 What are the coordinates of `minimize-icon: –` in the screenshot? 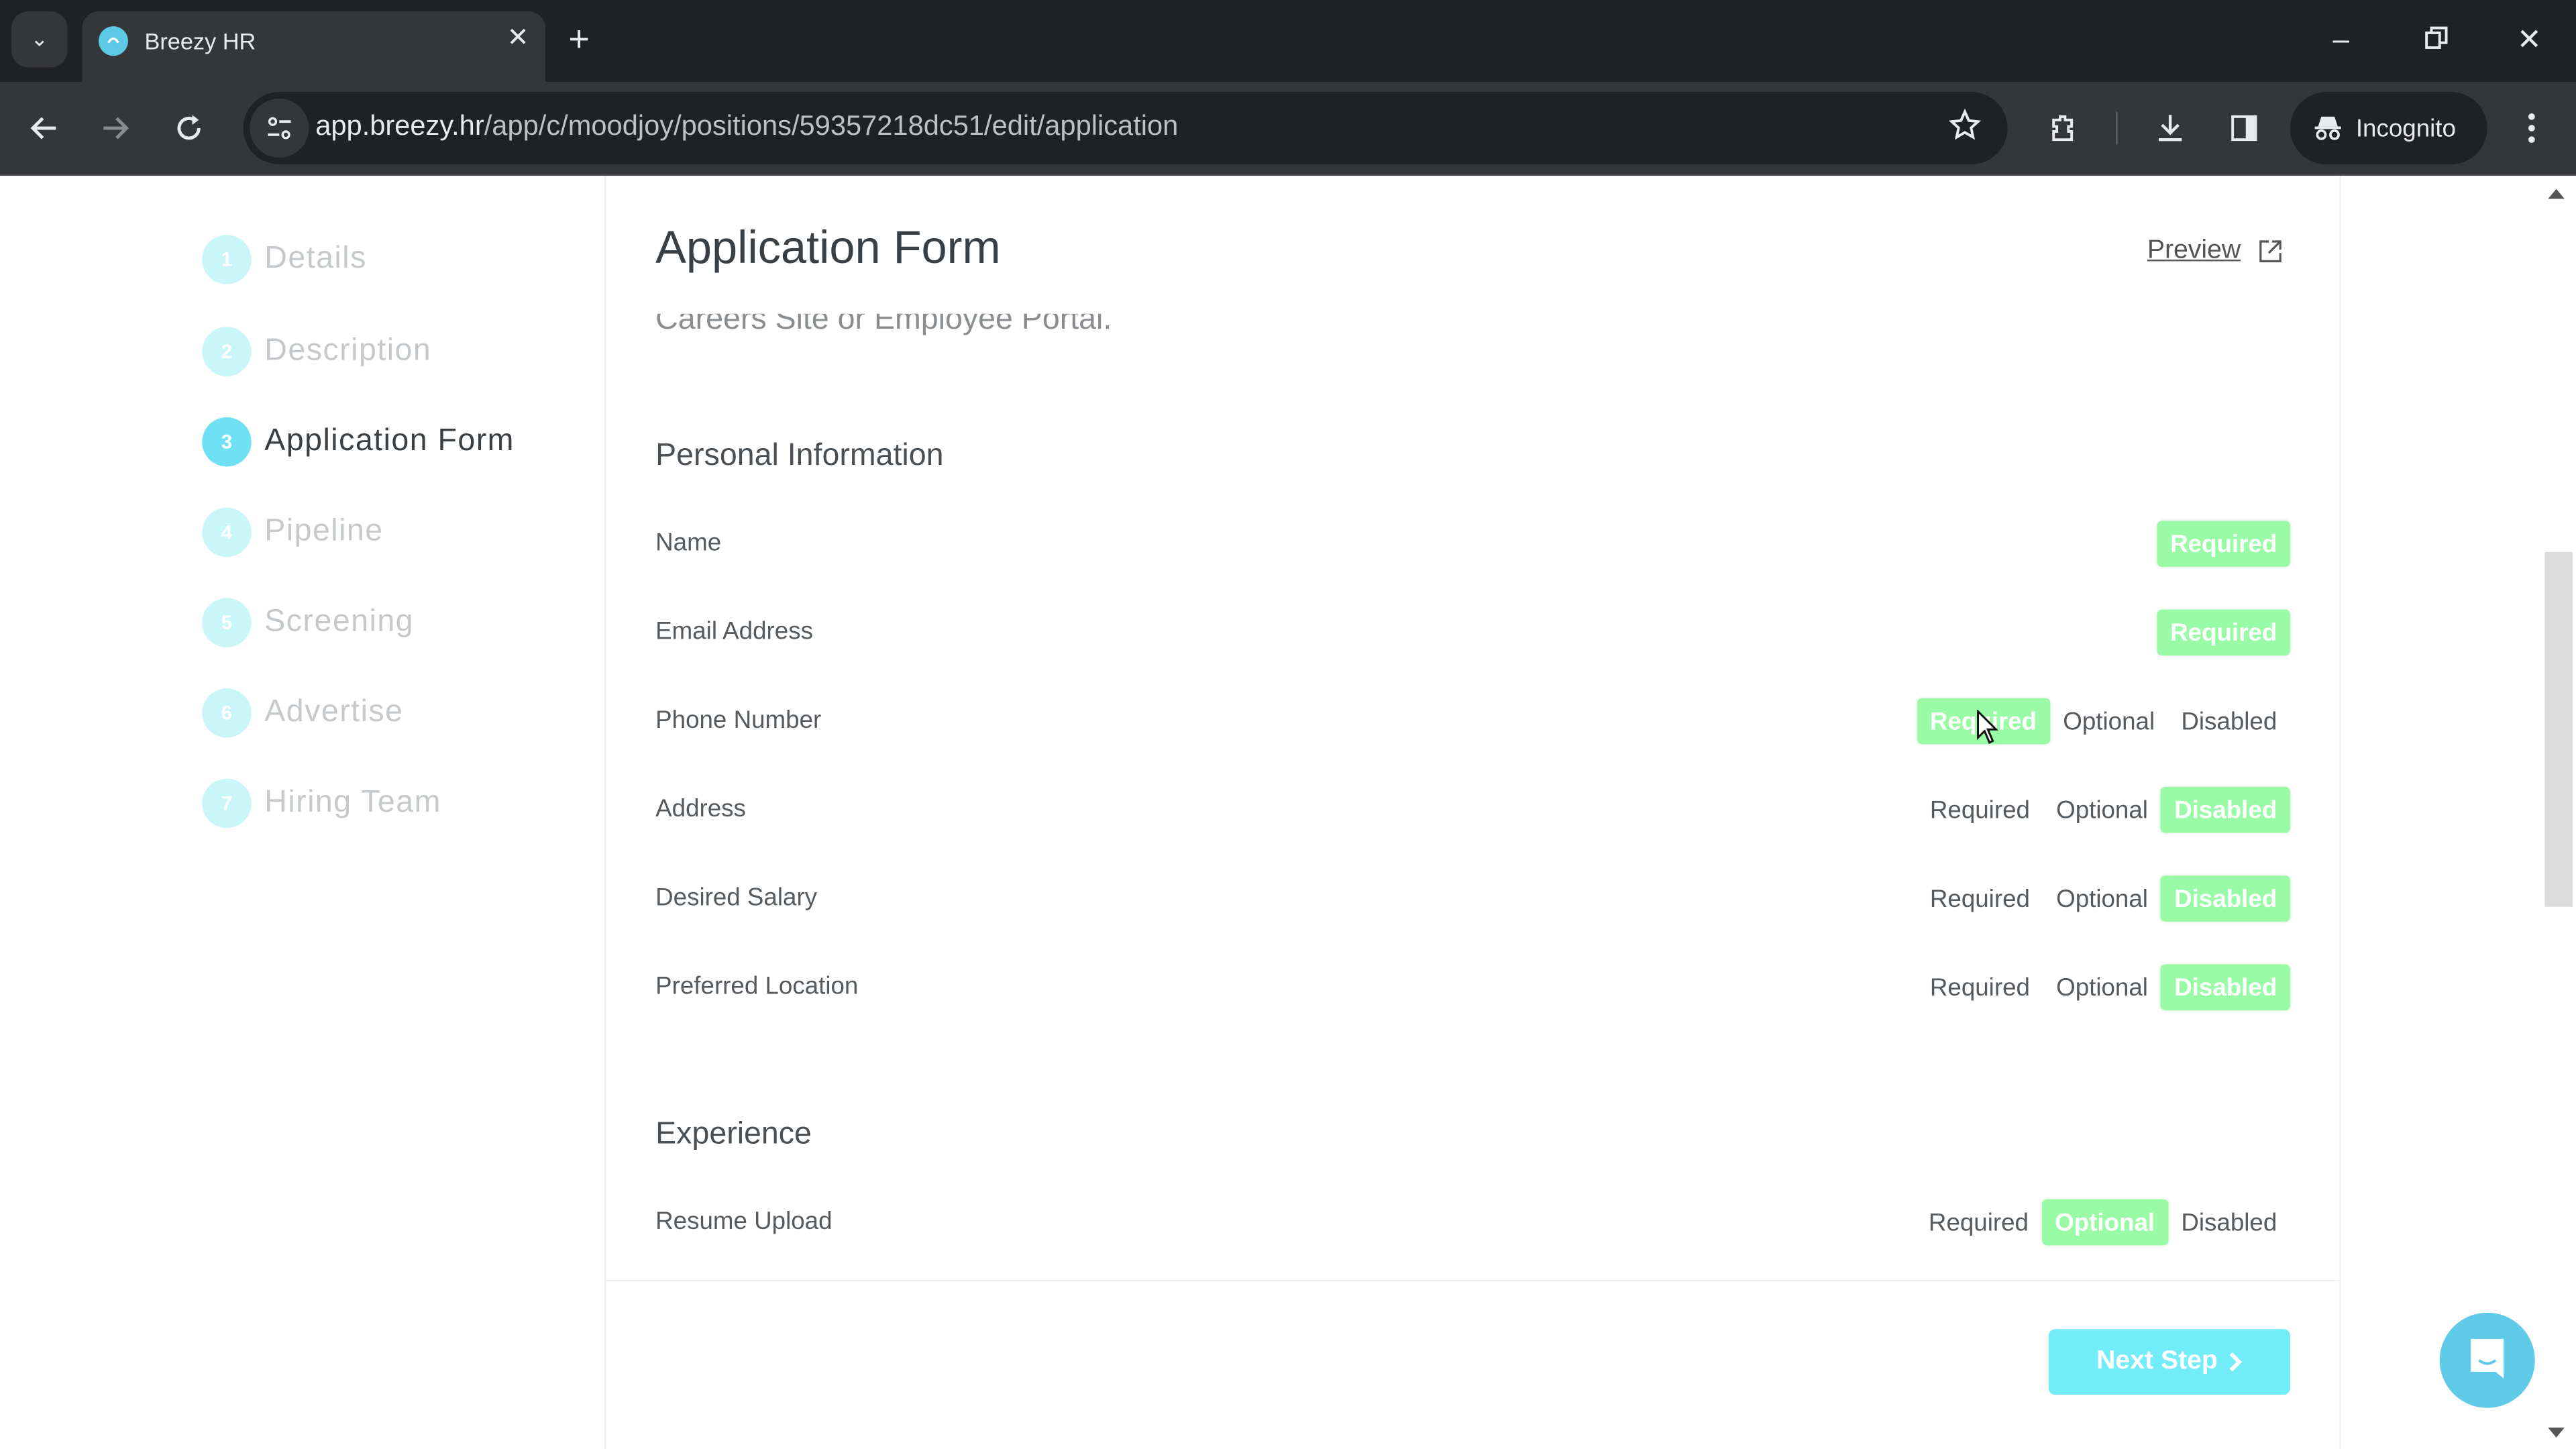 It's located at (2341, 39).